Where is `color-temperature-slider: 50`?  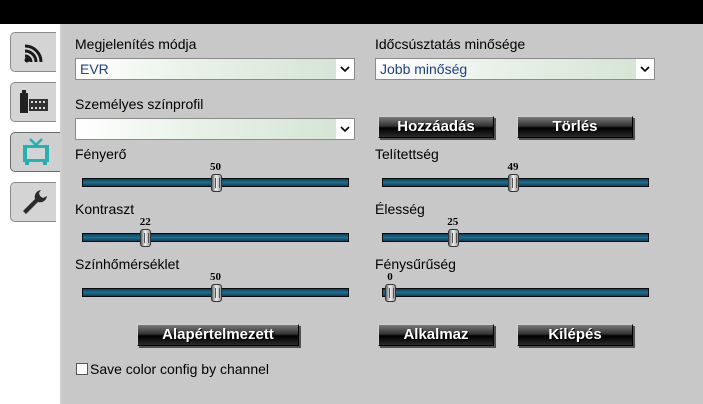 color-temperature-slider: 50 is located at coordinates (215, 287).